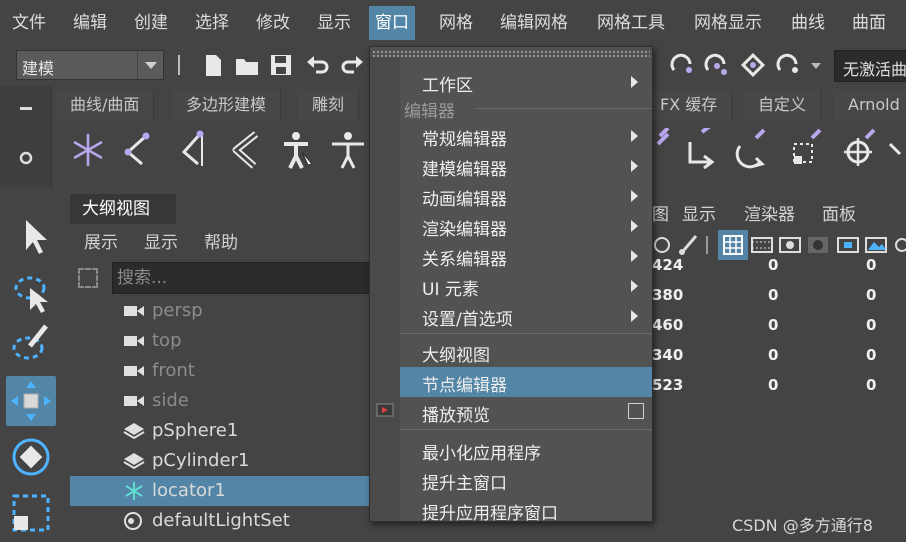 Image resolution: width=906 pixels, height=542 pixels. What do you see at coordinates (848, 245) in the screenshot?
I see `texture-icon` at bounding box center [848, 245].